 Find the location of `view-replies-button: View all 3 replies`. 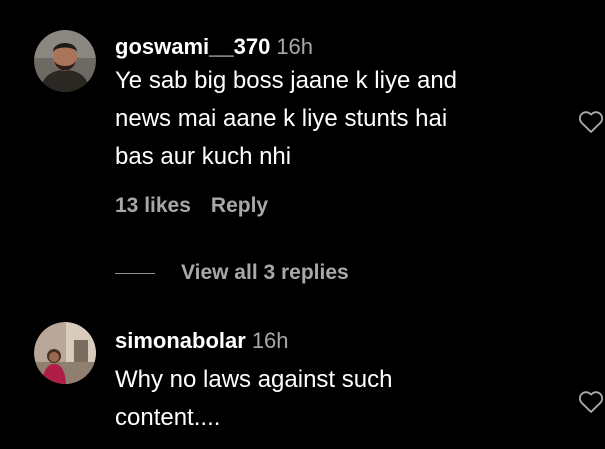

view-replies-button: View all 3 replies is located at coordinates (232, 273).